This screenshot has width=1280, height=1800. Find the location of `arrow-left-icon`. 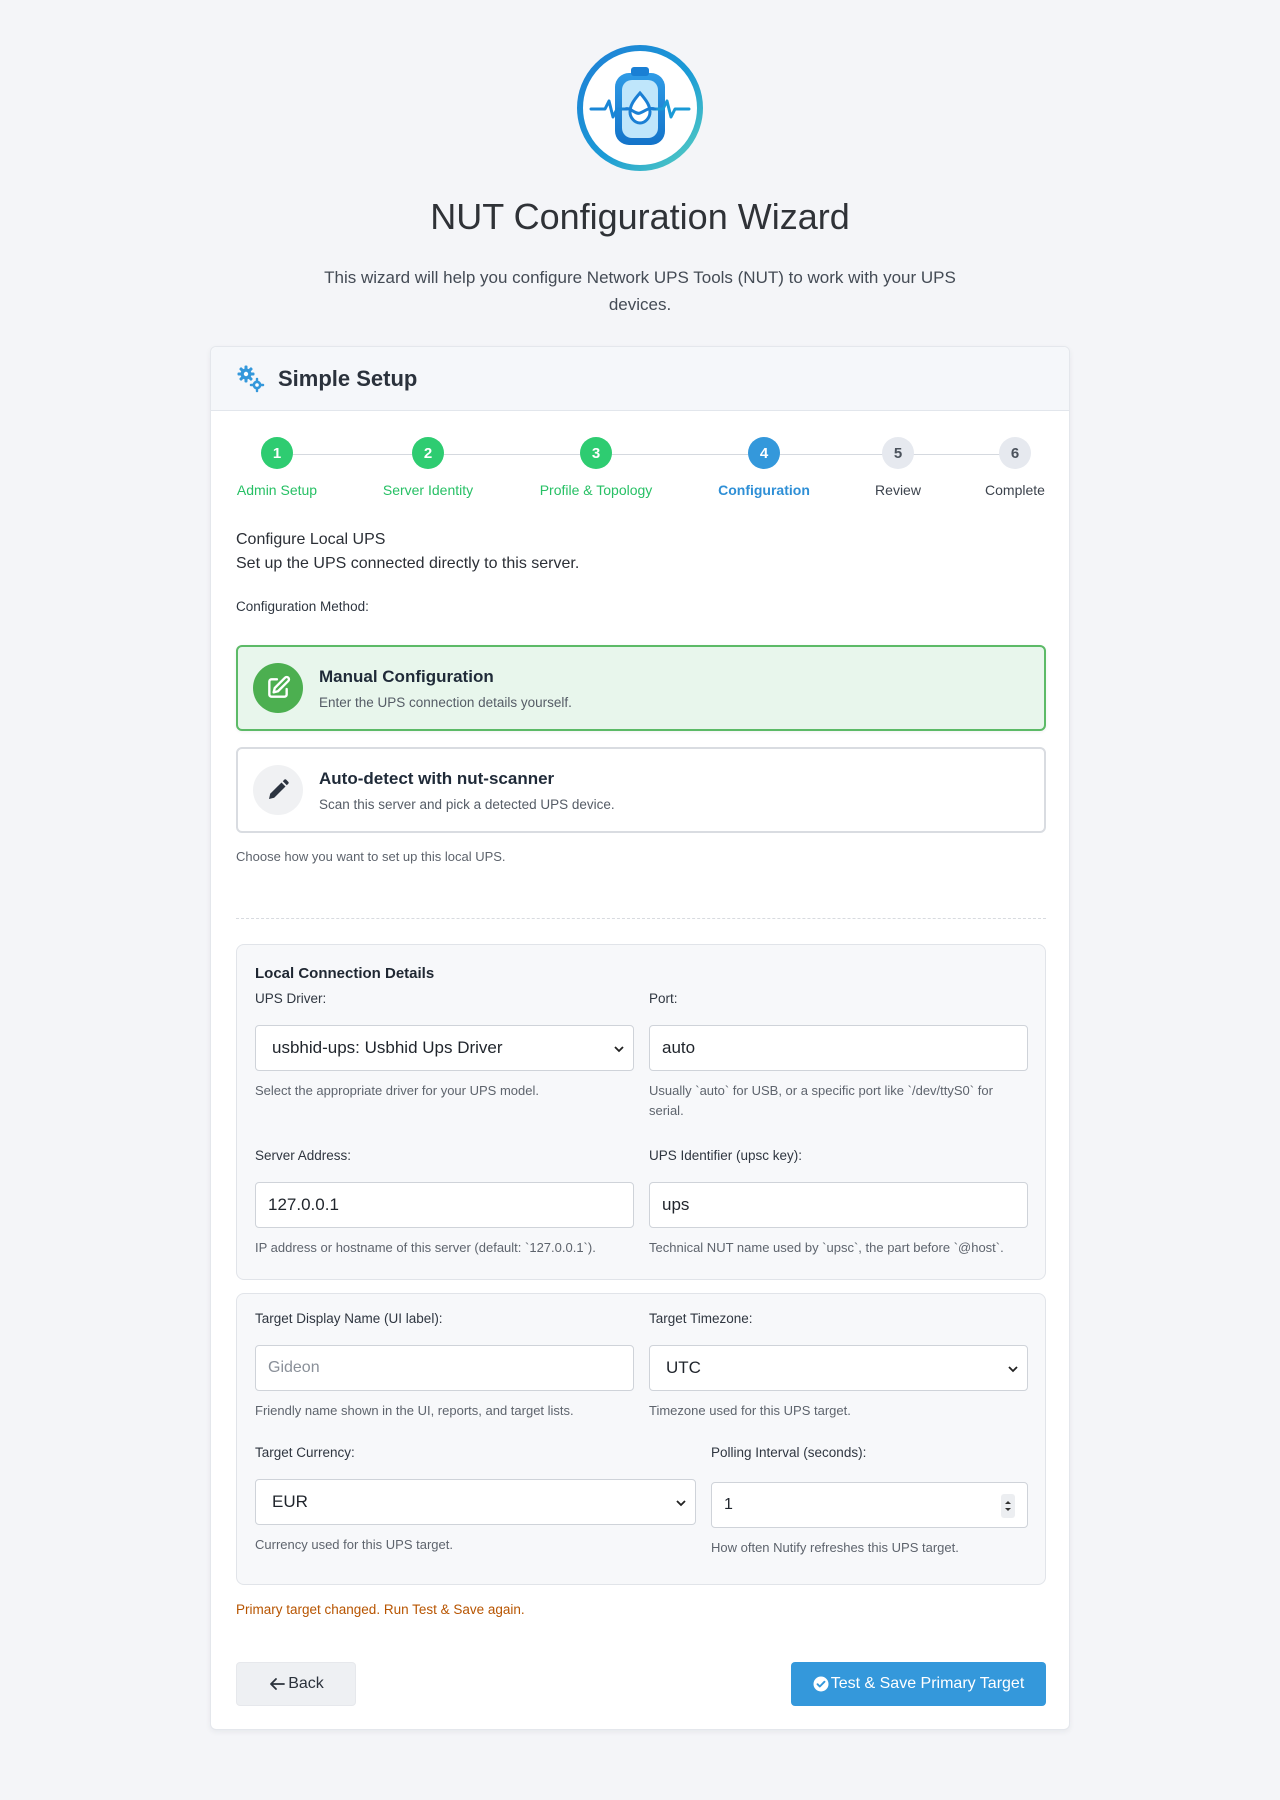

arrow-left-icon is located at coordinates (278, 1684).